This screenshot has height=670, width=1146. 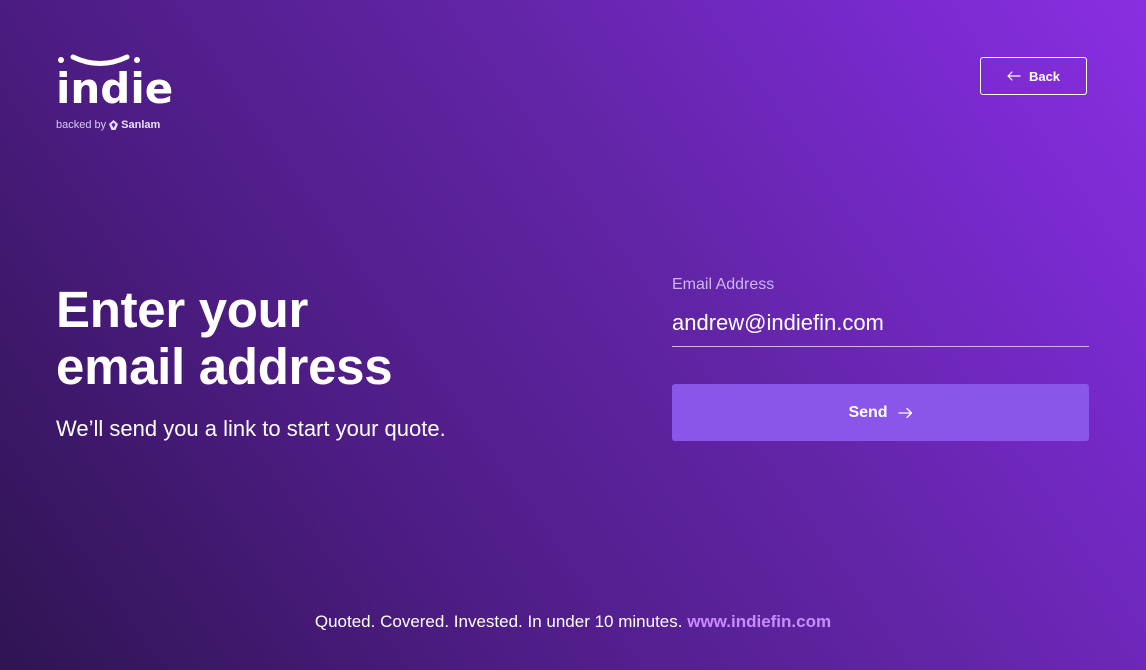 What do you see at coordinates (759, 621) in the screenshot?
I see `footer-website-link: www.indiefin.com` at bounding box center [759, 621].